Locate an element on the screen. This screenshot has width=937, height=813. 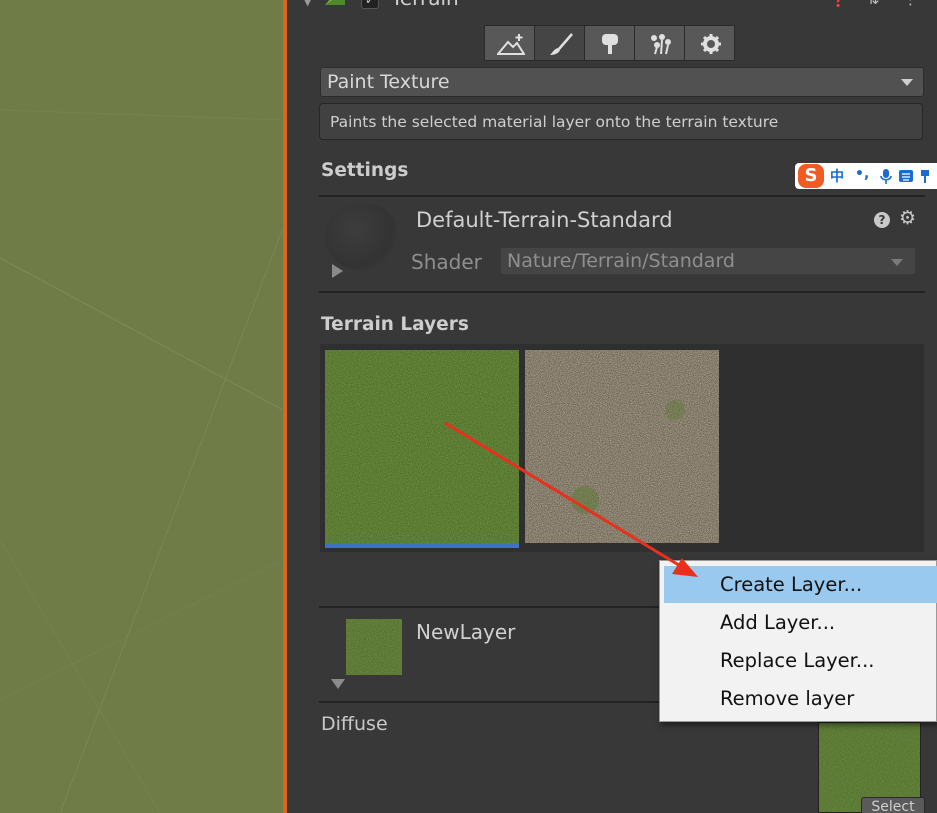
settings-heading: Settings is located at coordinates (365, 170).